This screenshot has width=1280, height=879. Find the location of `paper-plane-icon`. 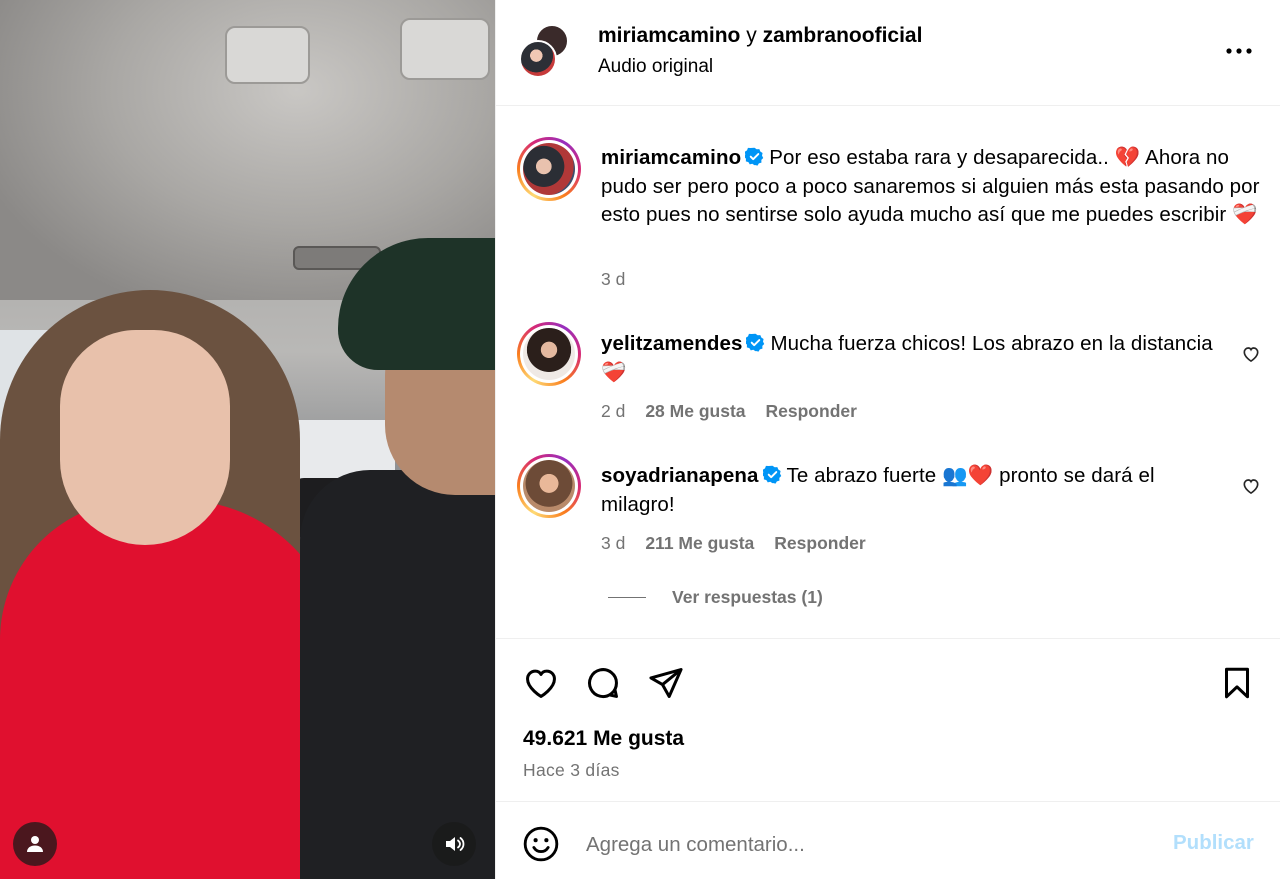

paper-plane-icon is located at coordinates (666, 683).